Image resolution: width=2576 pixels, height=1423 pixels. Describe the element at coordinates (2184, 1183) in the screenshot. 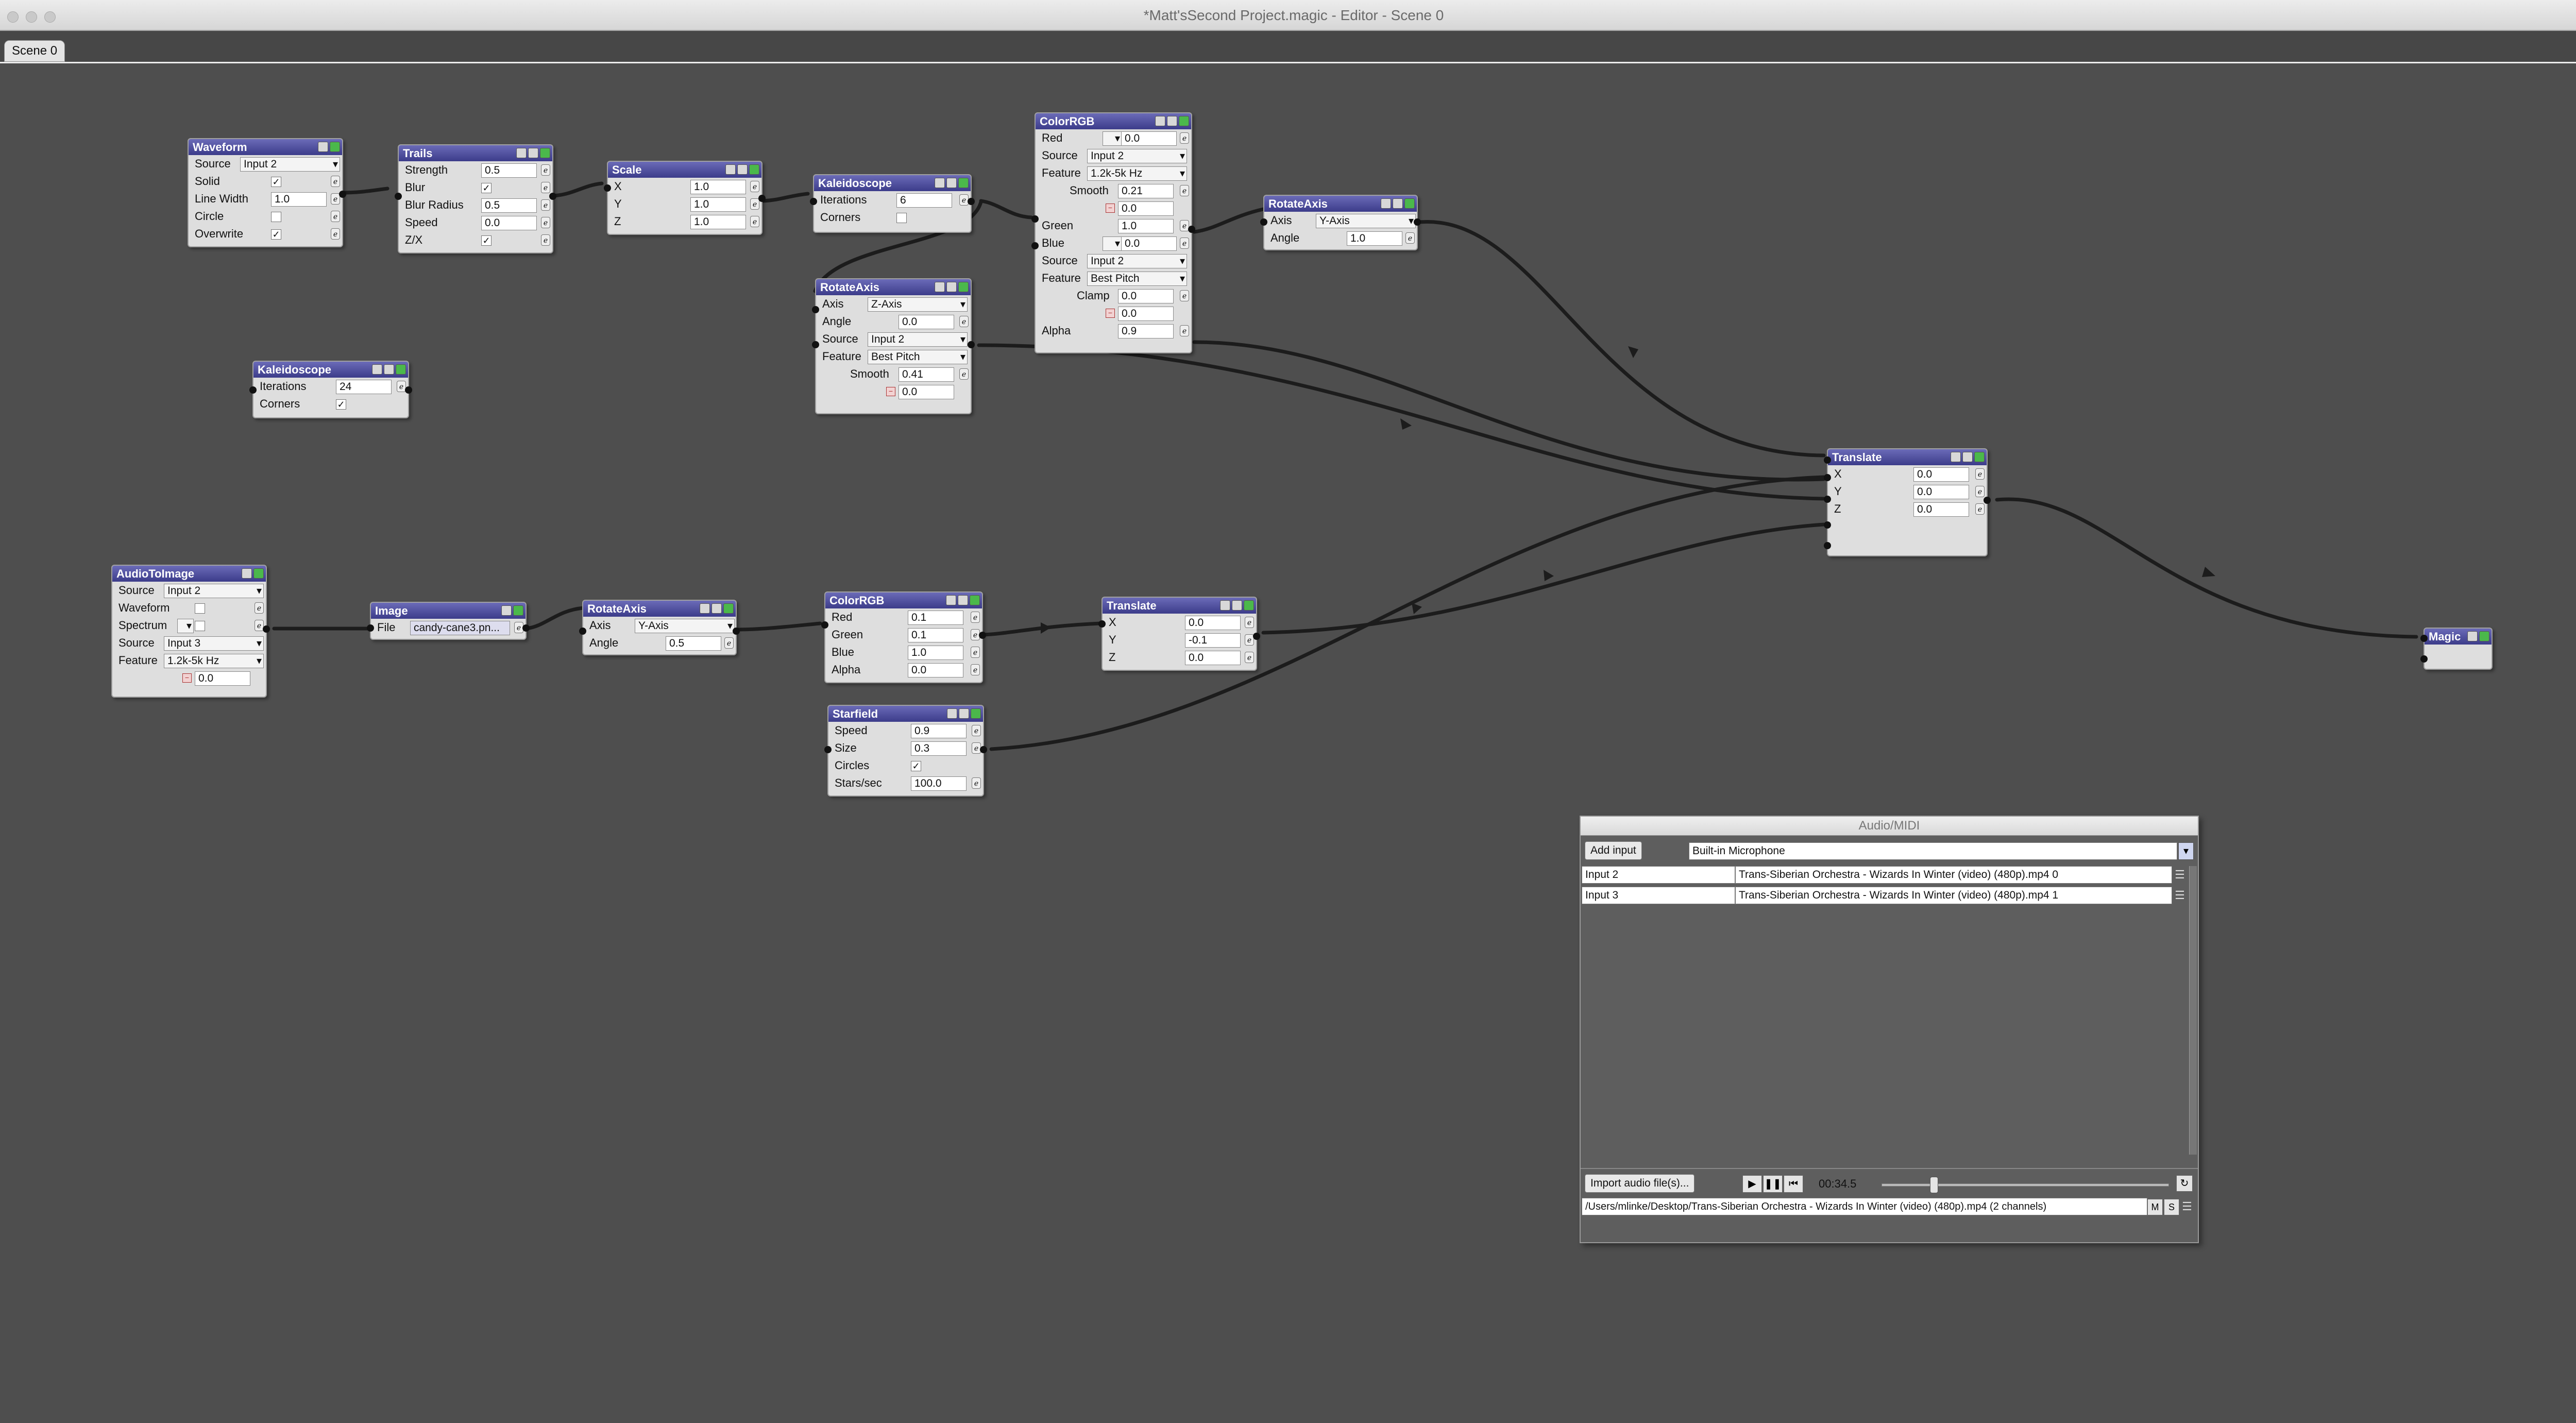

I see `loop-icon: ↻` at that location.